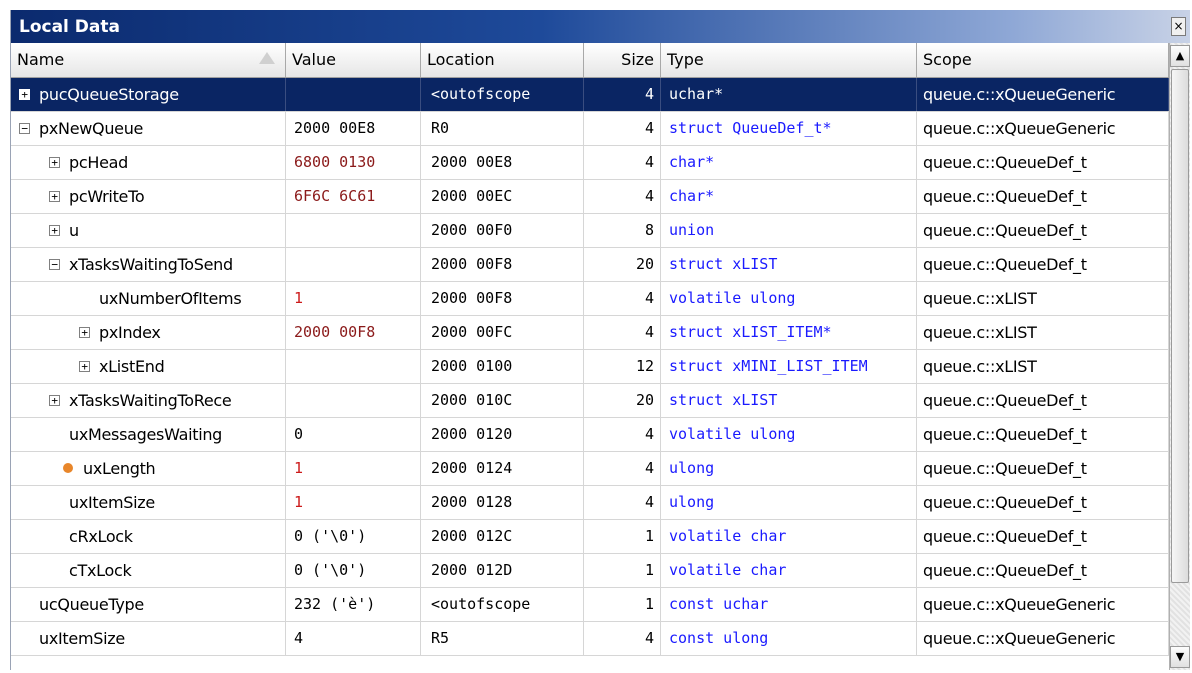  I want to click on column-location: Location, so click(502, 60).